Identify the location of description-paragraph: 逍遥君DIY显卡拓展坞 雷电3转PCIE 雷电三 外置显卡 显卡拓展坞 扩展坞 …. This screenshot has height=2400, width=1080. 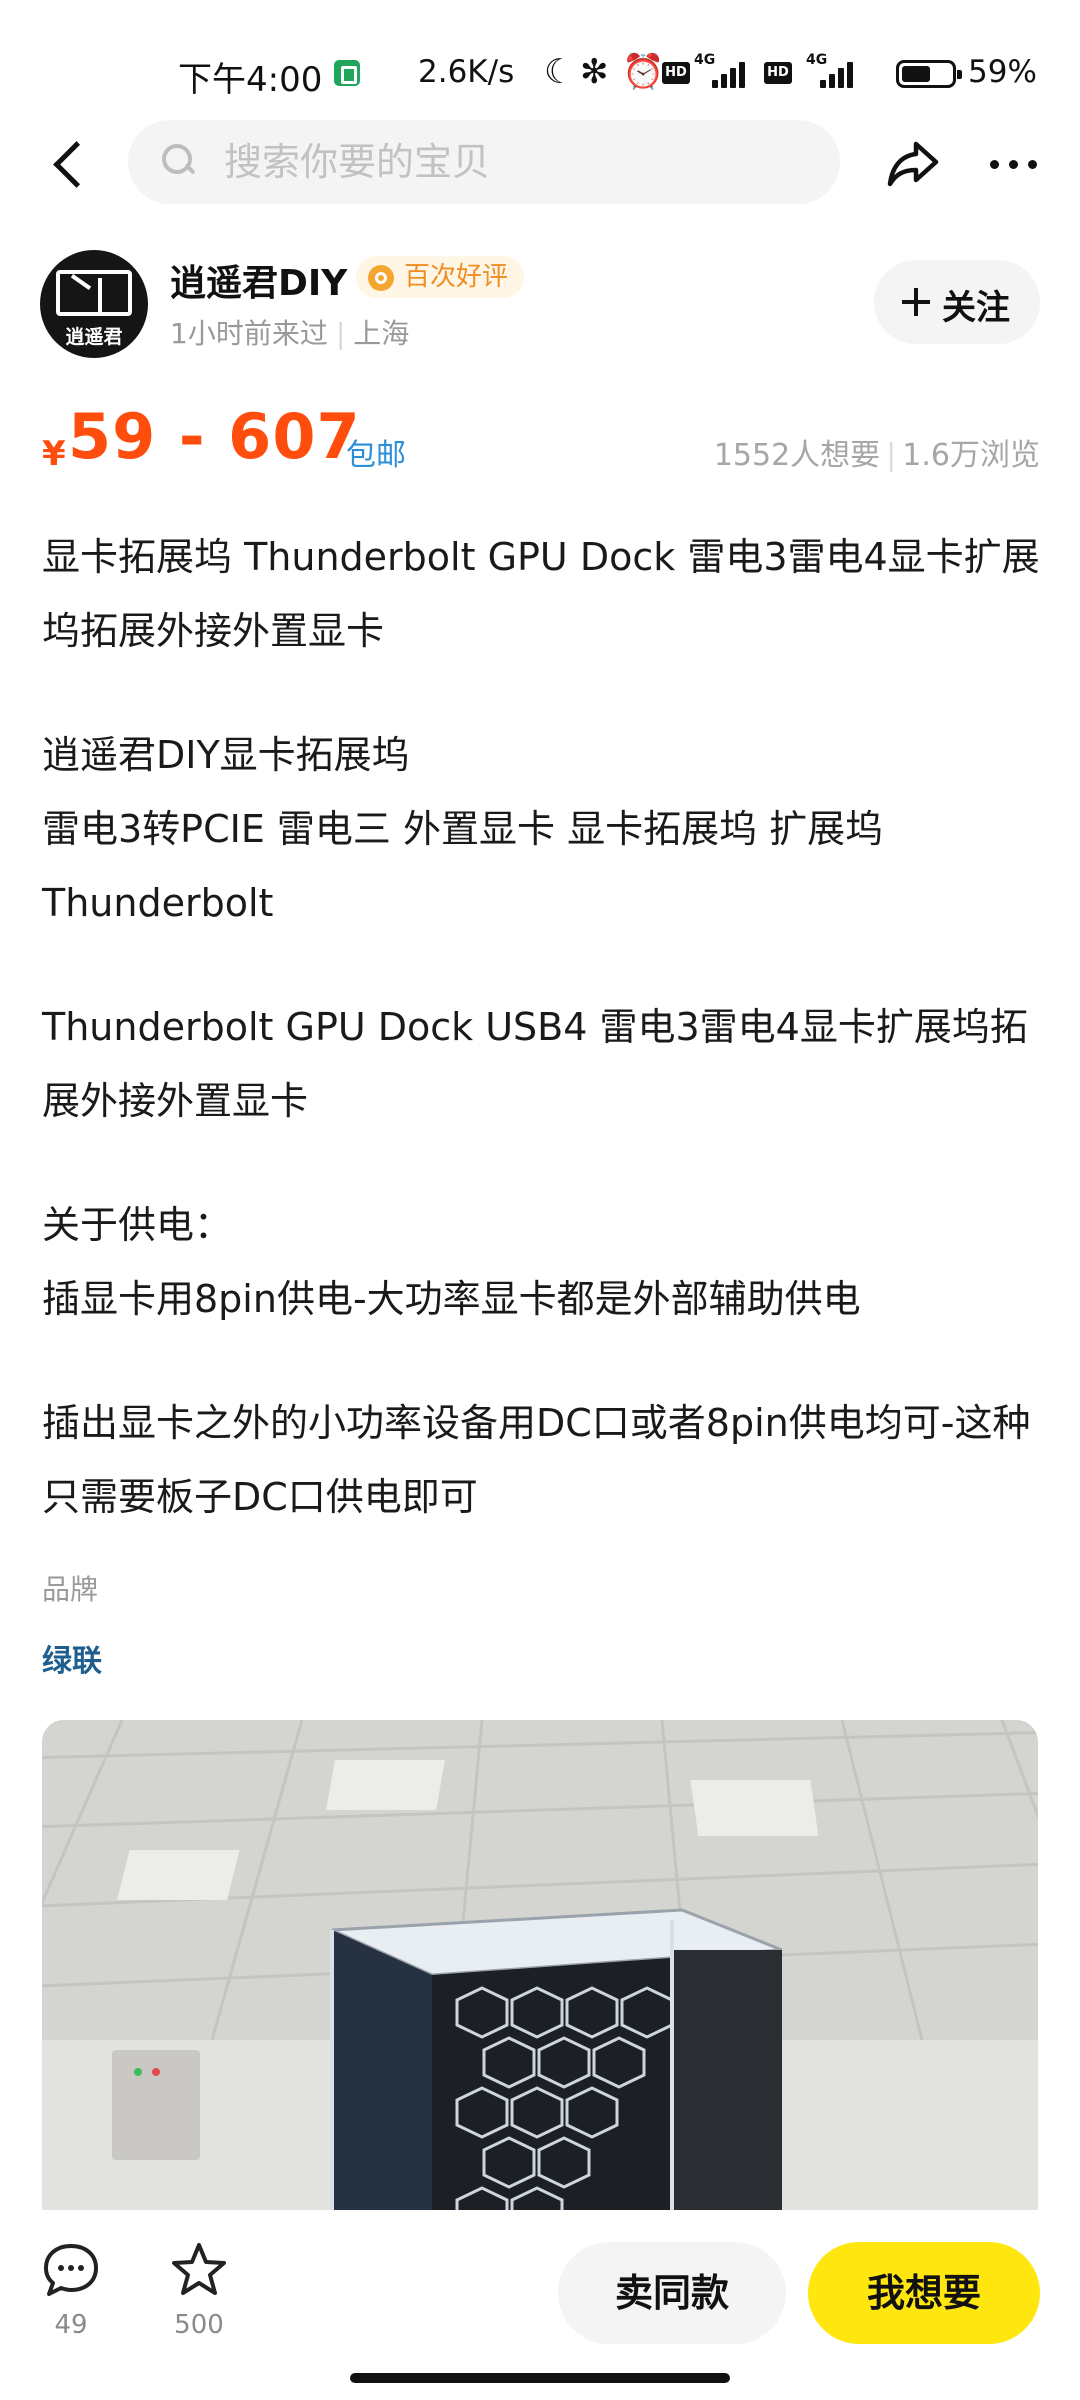
(463, 829).